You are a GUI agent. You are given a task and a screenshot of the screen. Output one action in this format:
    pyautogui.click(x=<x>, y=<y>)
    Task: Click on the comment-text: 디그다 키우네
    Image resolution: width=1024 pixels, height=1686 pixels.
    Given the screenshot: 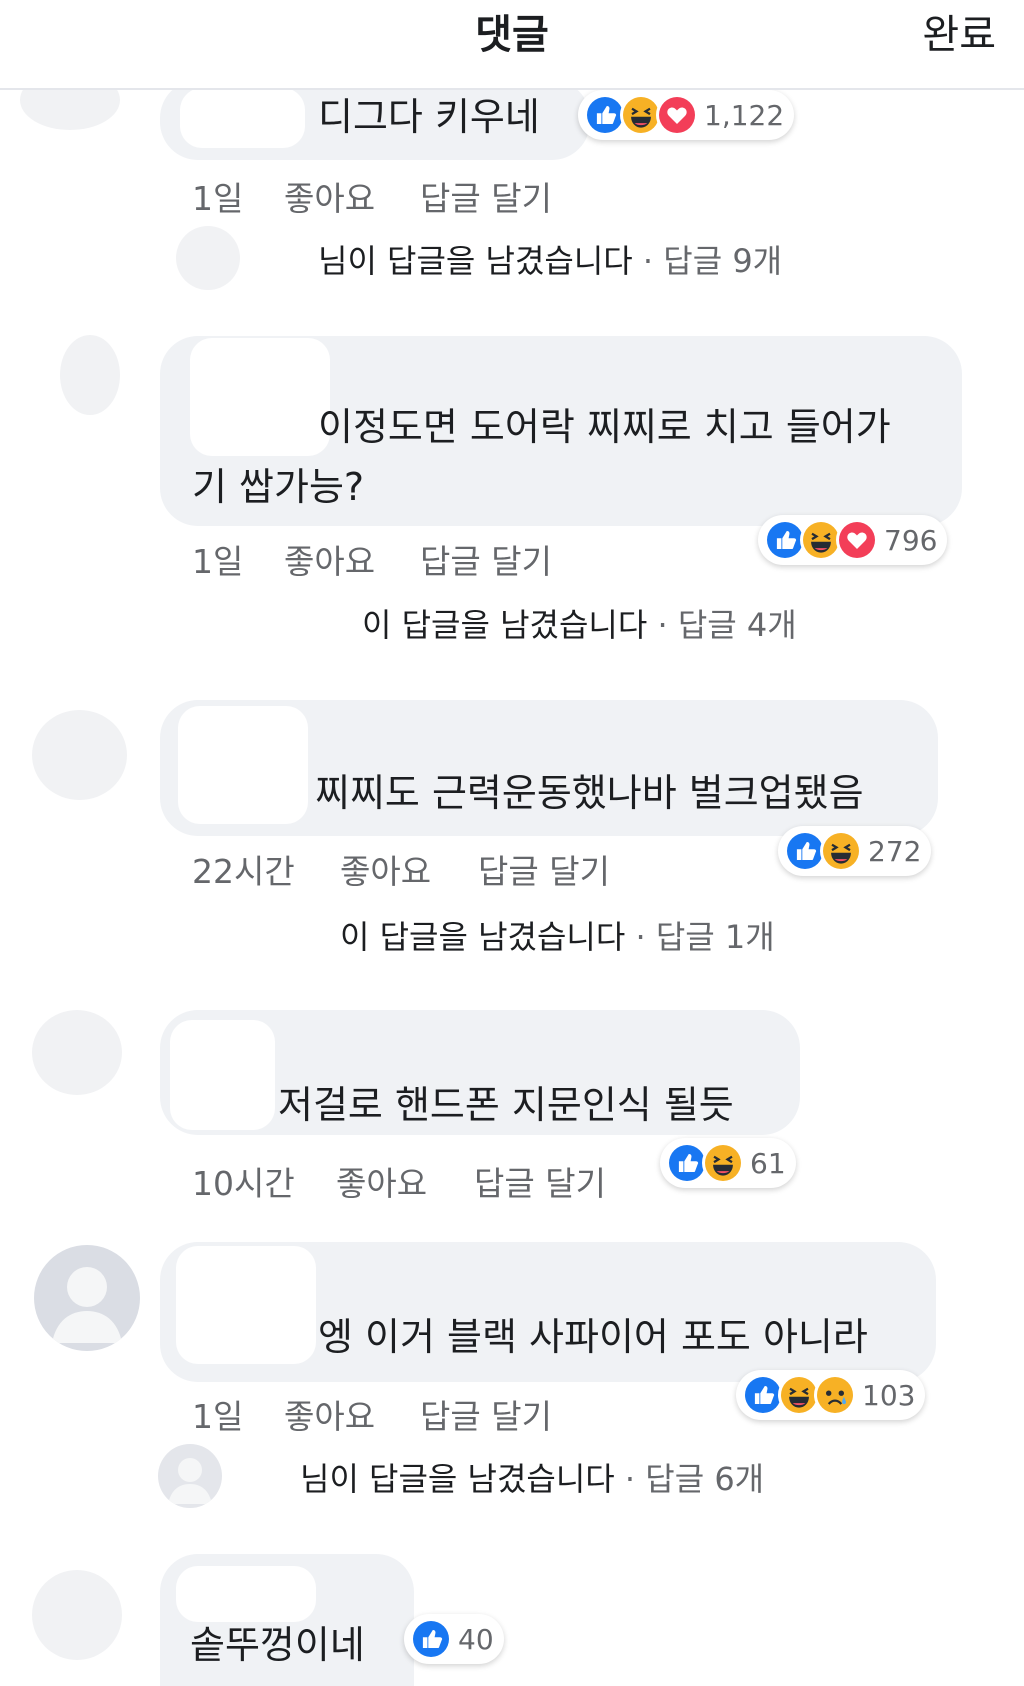 What is the action you would take?
    pyautogui.click(x=429, y=117)
    